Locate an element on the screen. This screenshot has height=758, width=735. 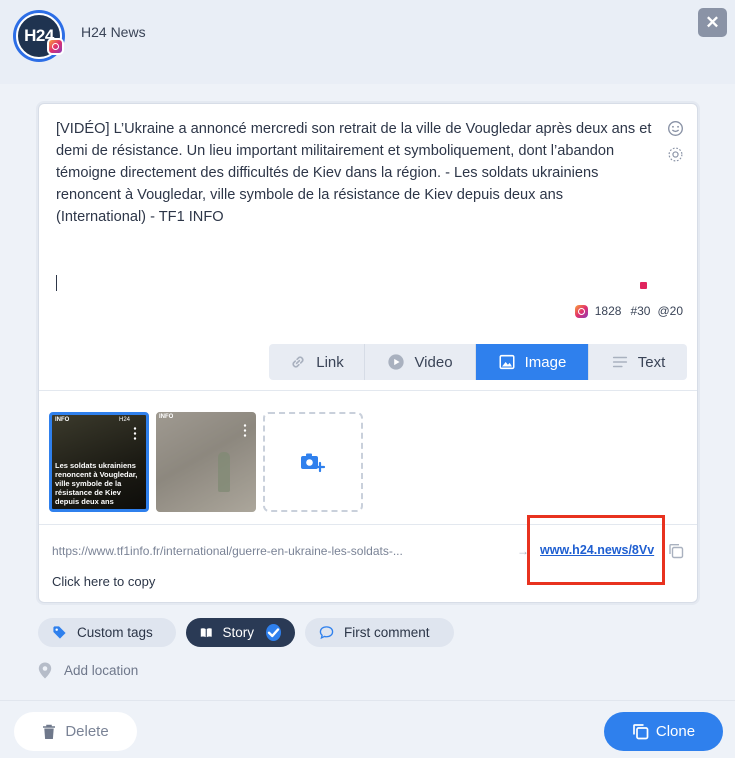
tab-link-label: Link is located at coordinates (330, 362).